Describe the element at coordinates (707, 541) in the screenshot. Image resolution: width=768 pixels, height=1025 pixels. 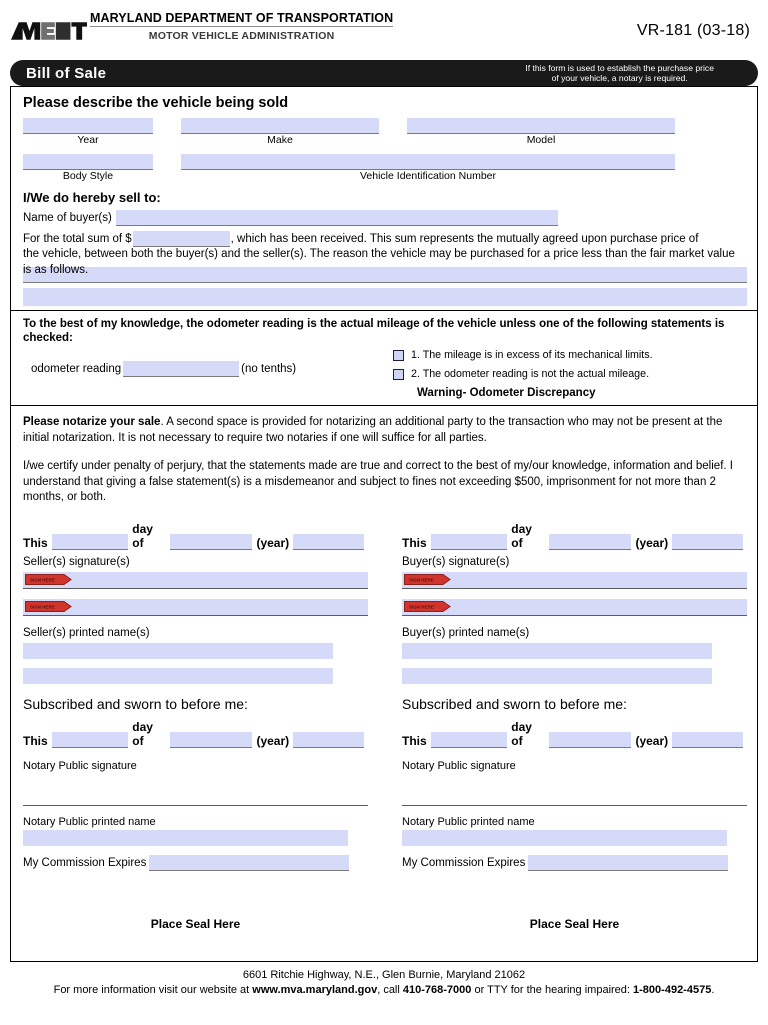
I see `buyer-year-input` at that location.